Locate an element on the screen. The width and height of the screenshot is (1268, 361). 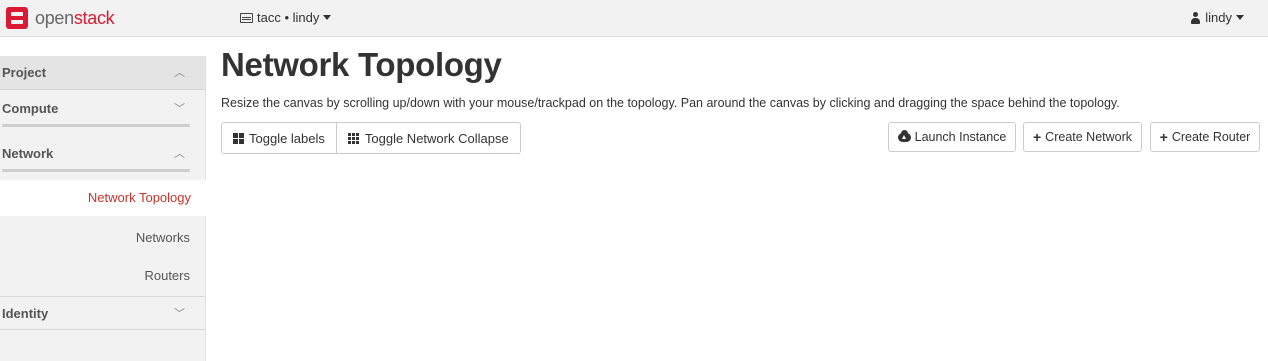
sidebar-section-label: Project is located at coordinates (24, 72).